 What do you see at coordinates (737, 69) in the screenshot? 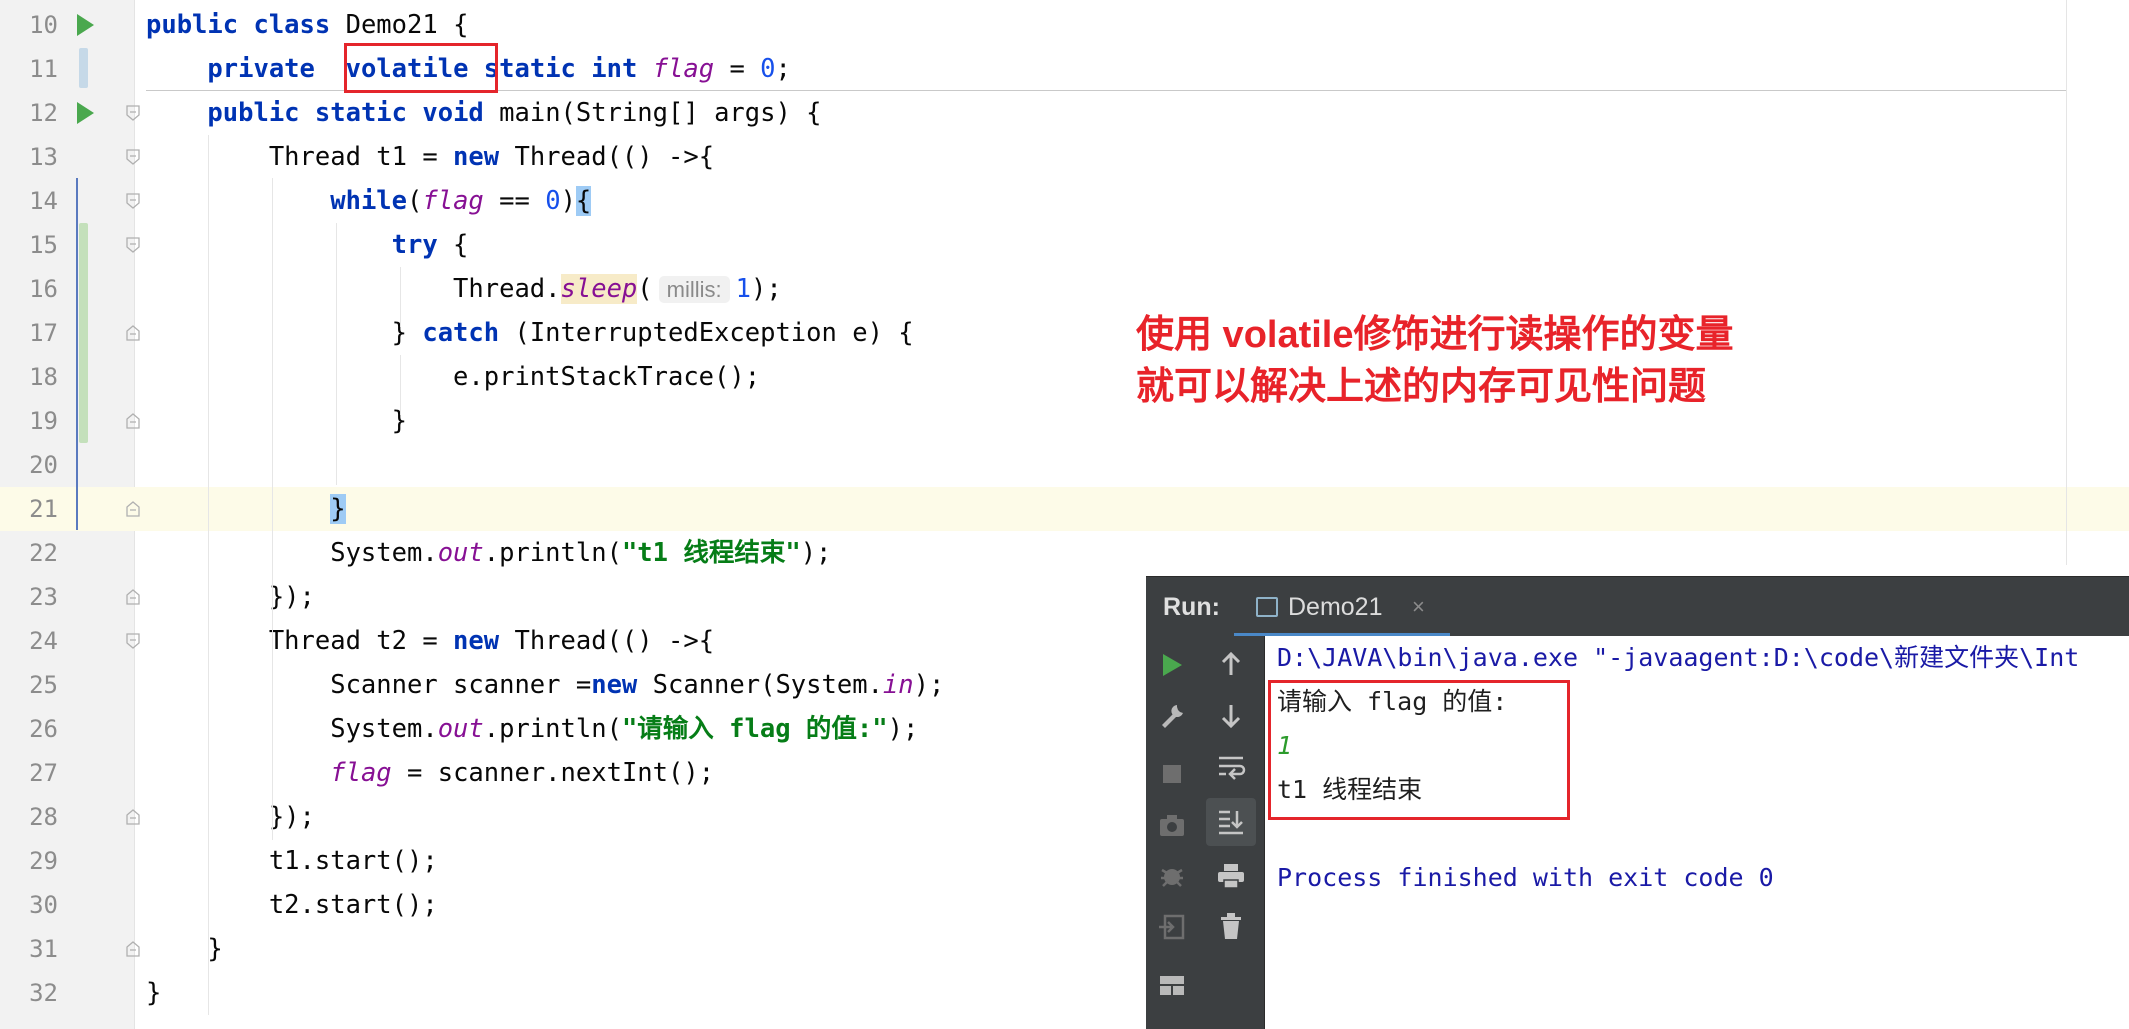
I see `code-token: =` at bounding box center [737, 69].